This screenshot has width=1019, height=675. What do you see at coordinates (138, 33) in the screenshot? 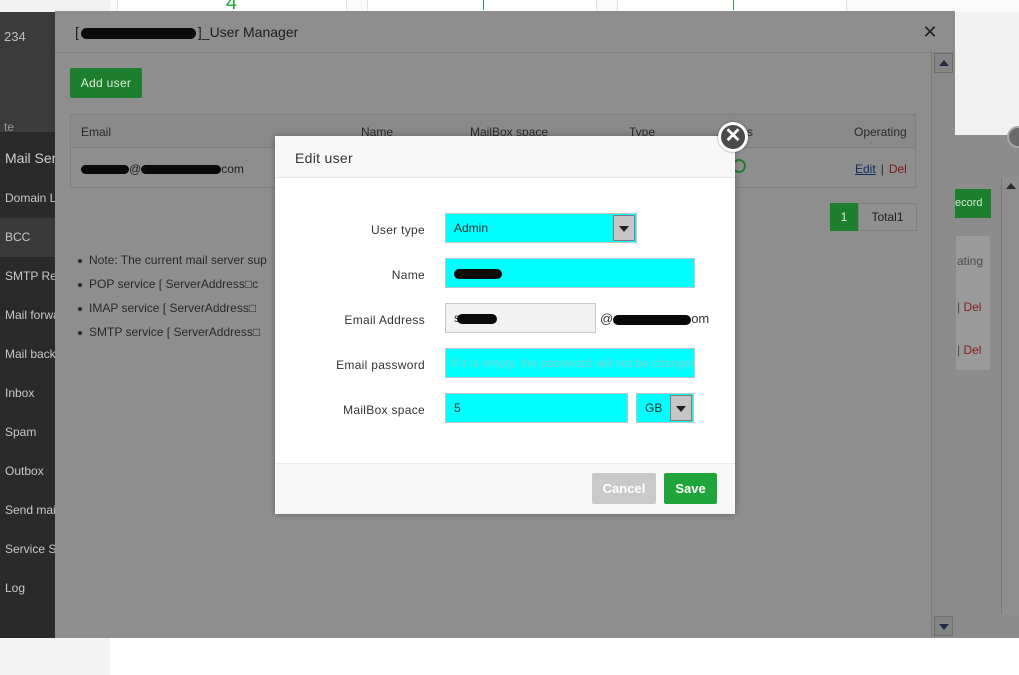
I see `redacted-domain` at bounding box center [138, 33].